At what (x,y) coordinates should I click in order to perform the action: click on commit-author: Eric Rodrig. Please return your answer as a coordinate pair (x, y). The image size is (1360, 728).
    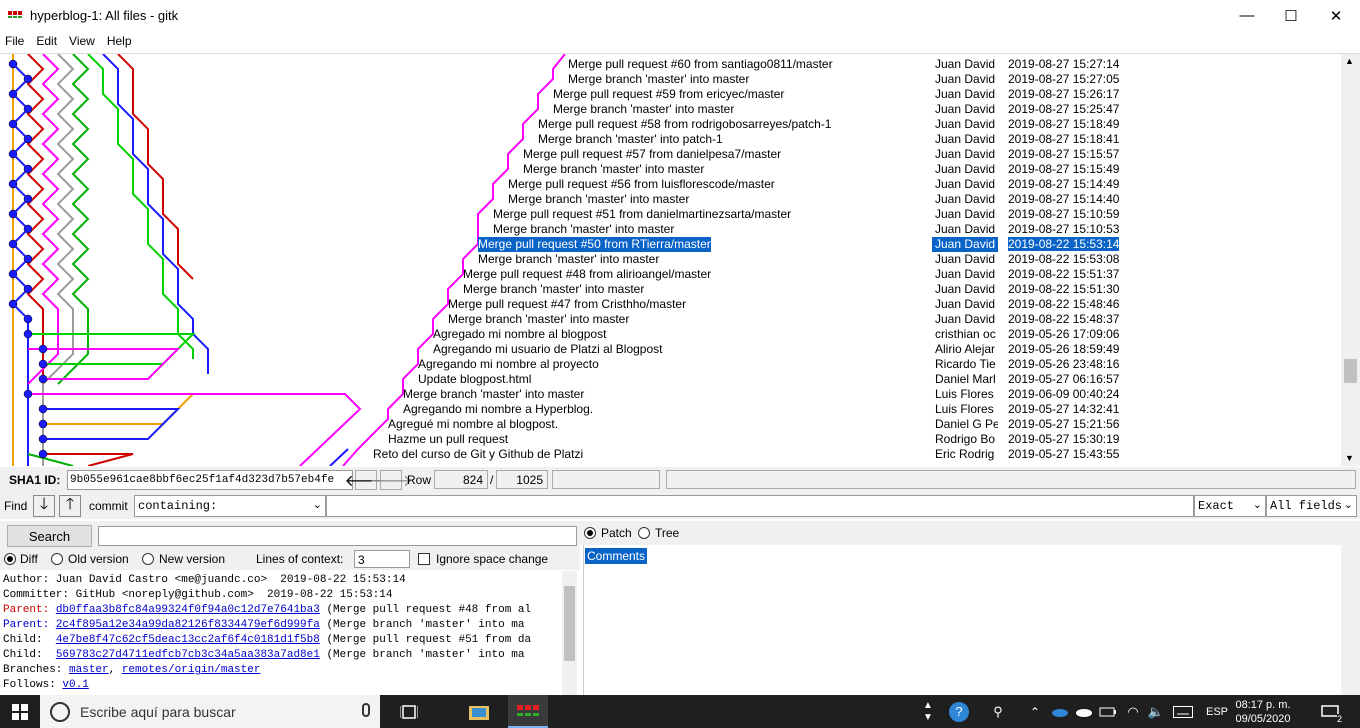
    Looking at the image, I should click on (965, 454).